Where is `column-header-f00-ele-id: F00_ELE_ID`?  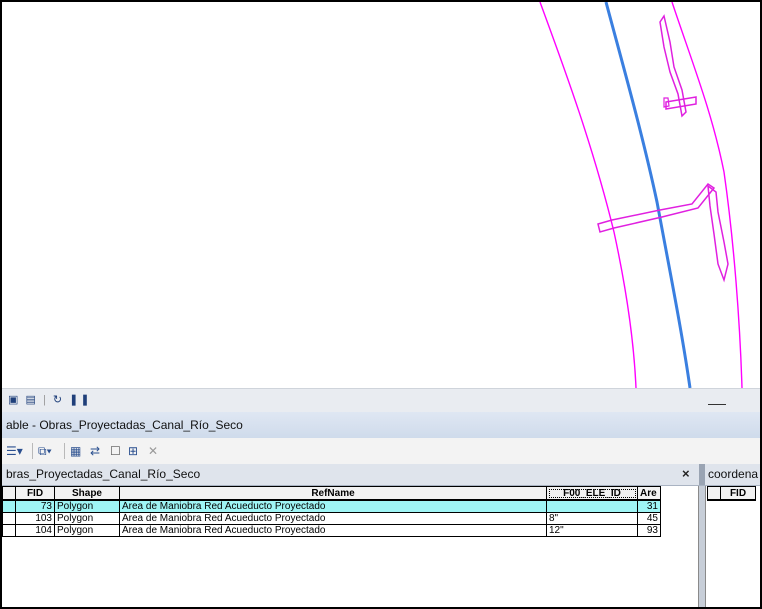
column-header-f00-ele-id: F00_ELE_ID is located at coordinates (592, 493).